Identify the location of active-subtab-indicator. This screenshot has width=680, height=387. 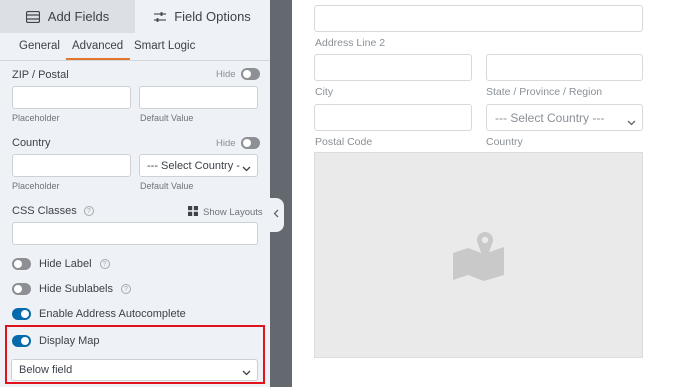
(98, 59).